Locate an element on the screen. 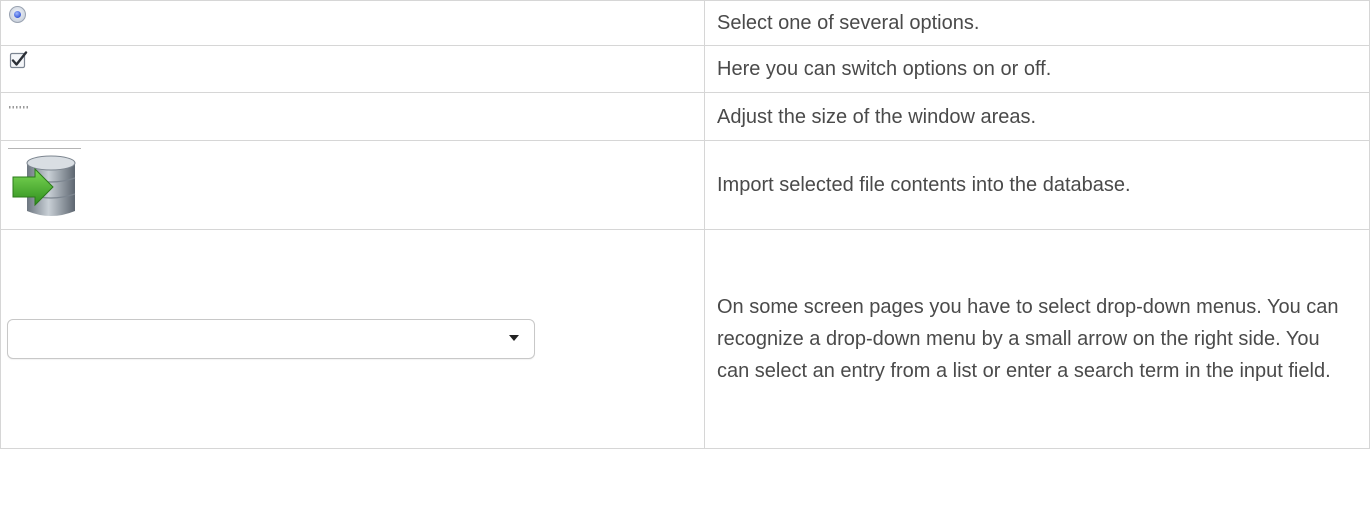 The width and height of the screenshot is (1371, 531). description-cell: Select one of several options. is located at coordinates (1037, 23).